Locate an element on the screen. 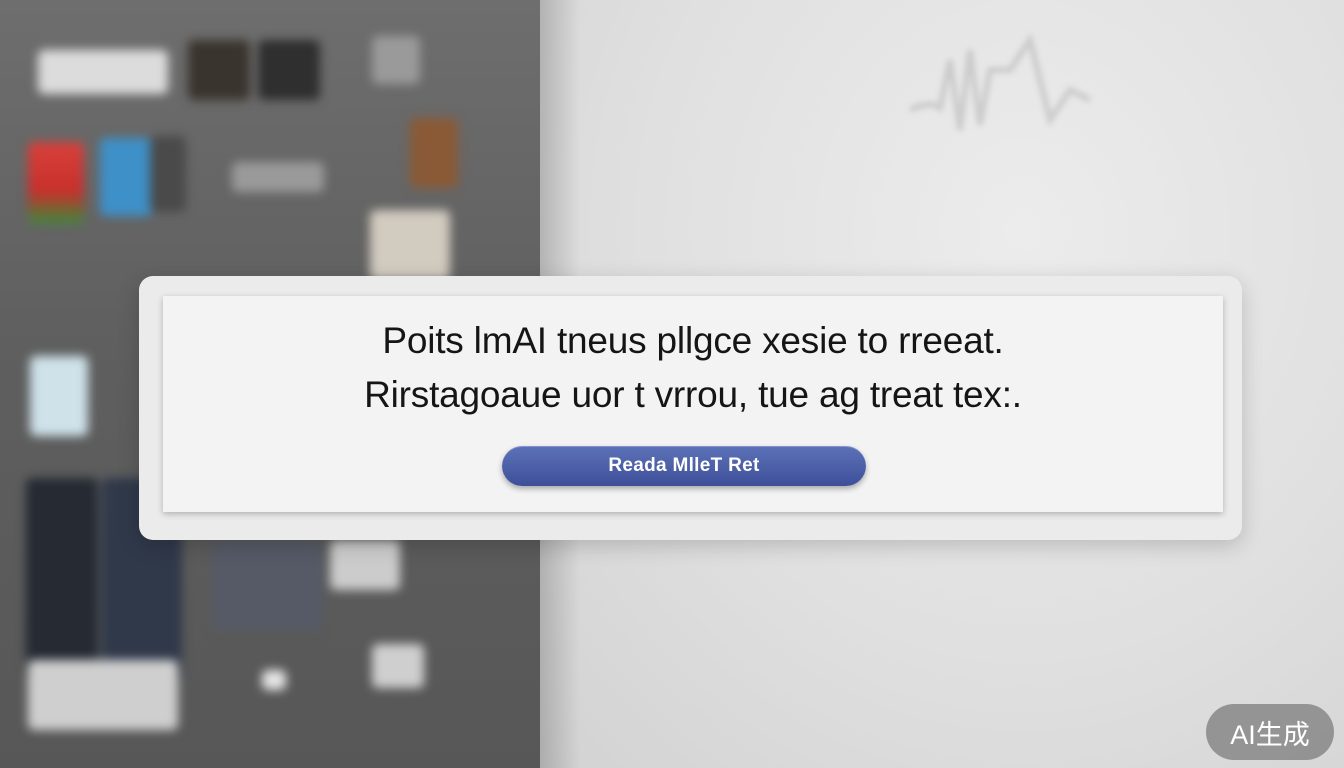  dialog-action-button: Reada MlleT Ret is located at coordinates (684, 466).